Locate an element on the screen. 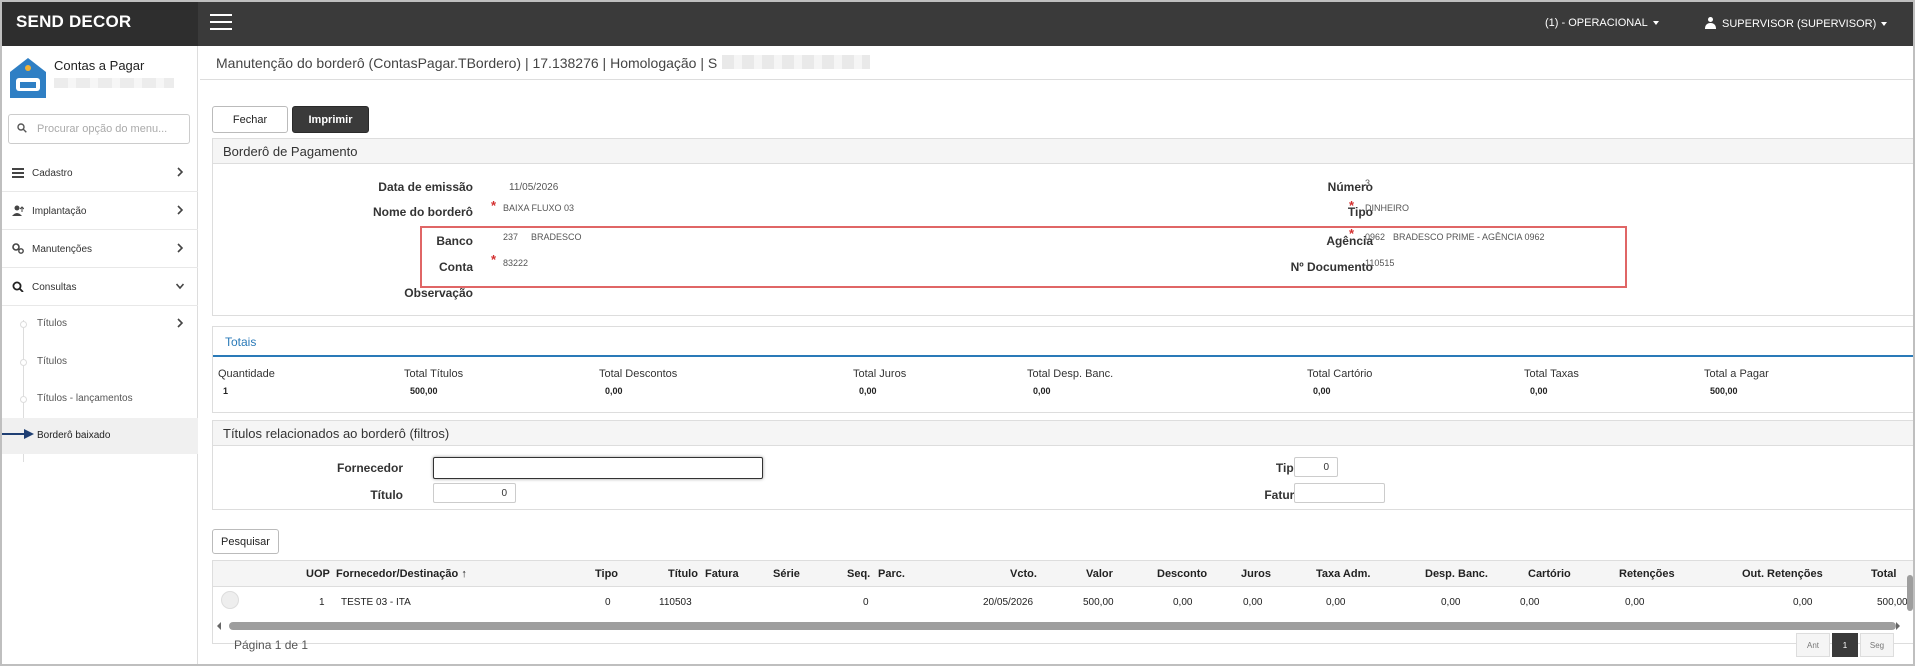  sidebar-item-cadastro: Cadastro is located at coordinates (100, 173).